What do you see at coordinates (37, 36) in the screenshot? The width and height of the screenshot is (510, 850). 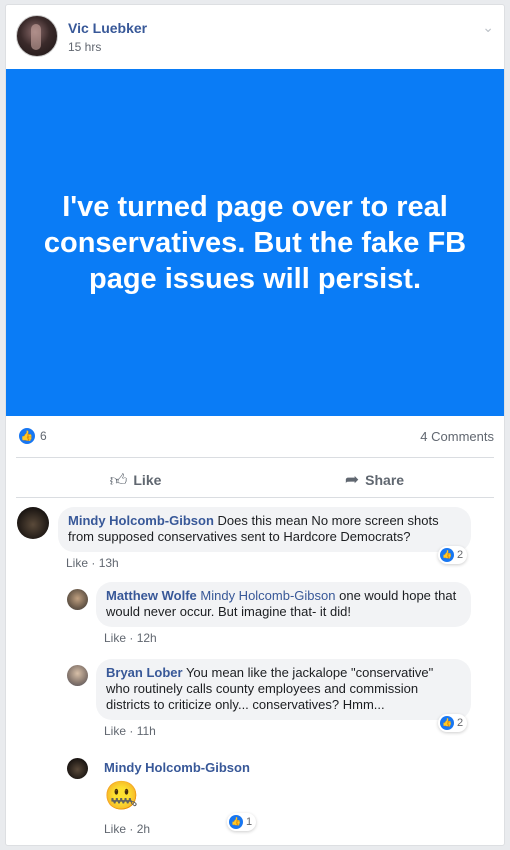 I see `author-avatar` at bounding box center [37, 36].